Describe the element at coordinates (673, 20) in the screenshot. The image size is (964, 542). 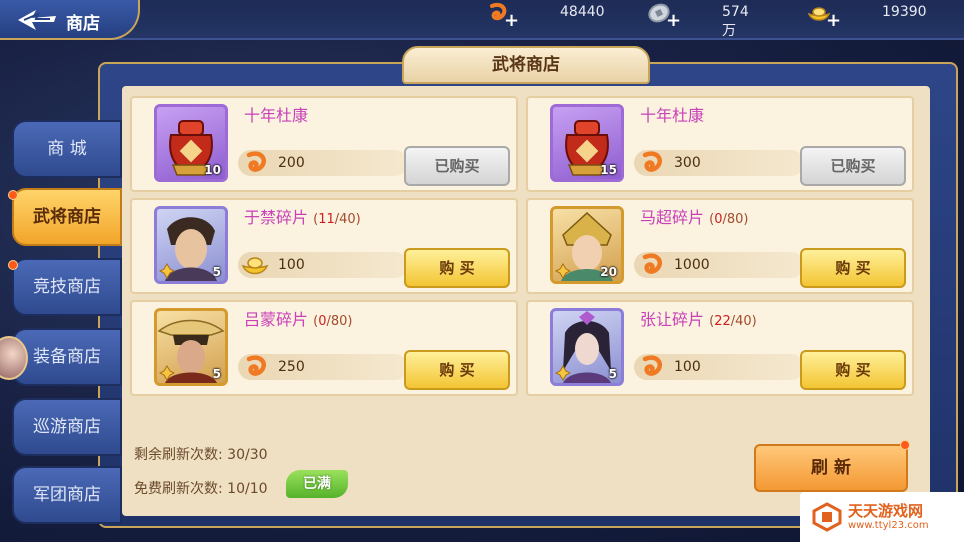
I see `add-silver-icon: +` at that location.